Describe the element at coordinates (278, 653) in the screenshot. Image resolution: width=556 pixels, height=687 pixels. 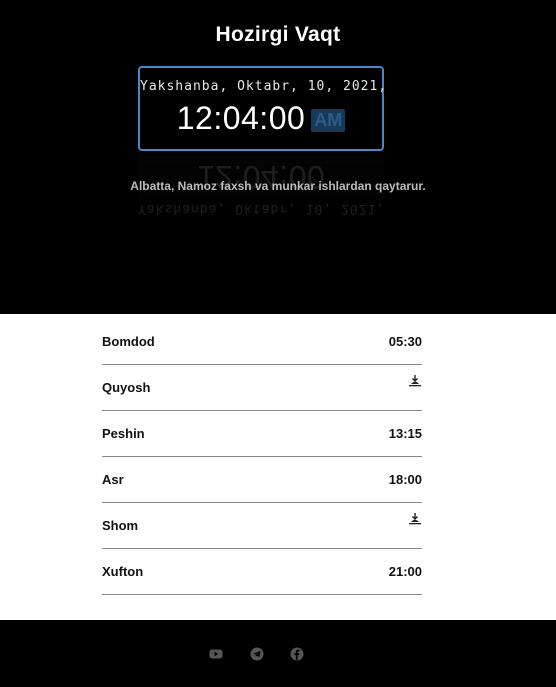
I see `footer` at that location.